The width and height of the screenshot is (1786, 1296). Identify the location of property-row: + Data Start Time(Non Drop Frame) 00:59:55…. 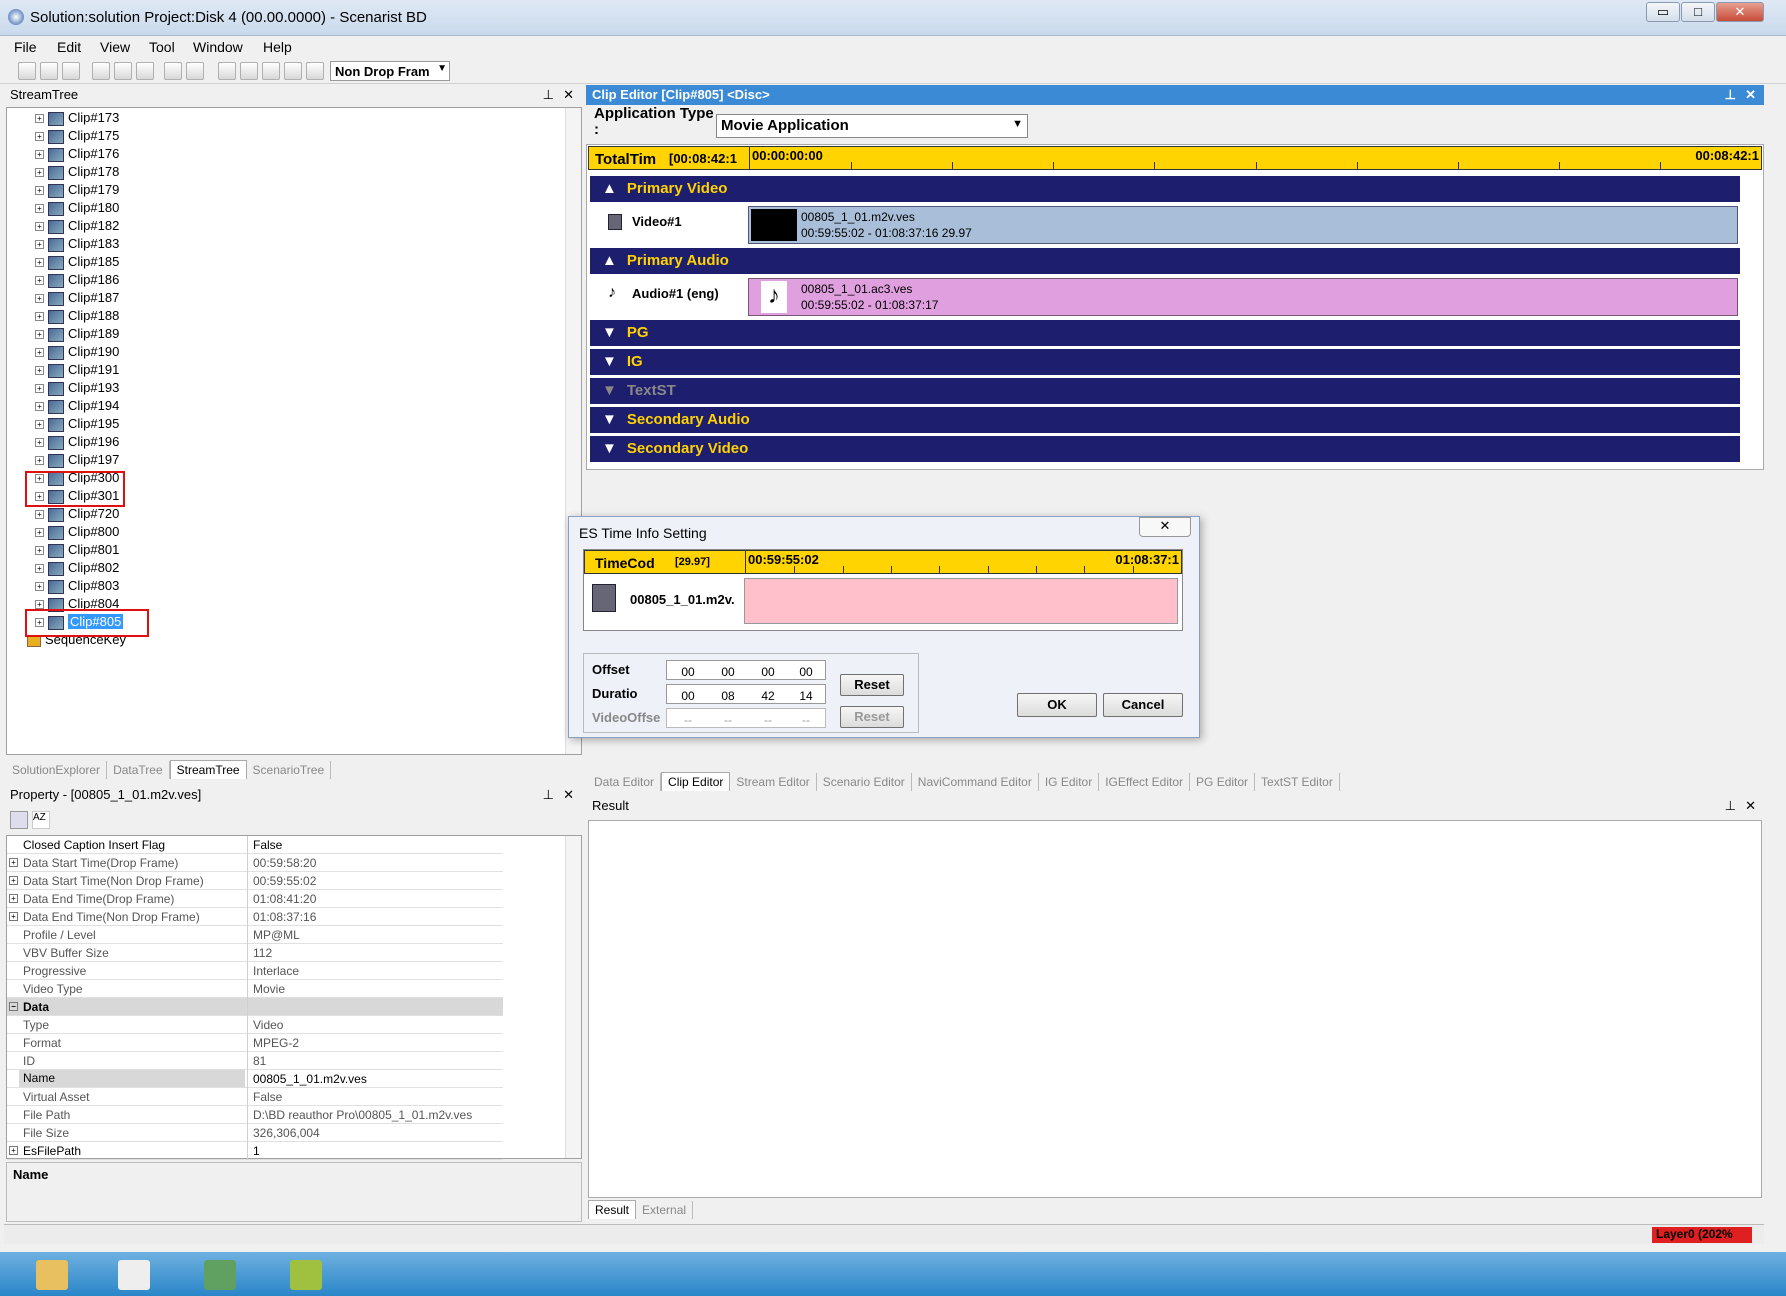
(255, 881).